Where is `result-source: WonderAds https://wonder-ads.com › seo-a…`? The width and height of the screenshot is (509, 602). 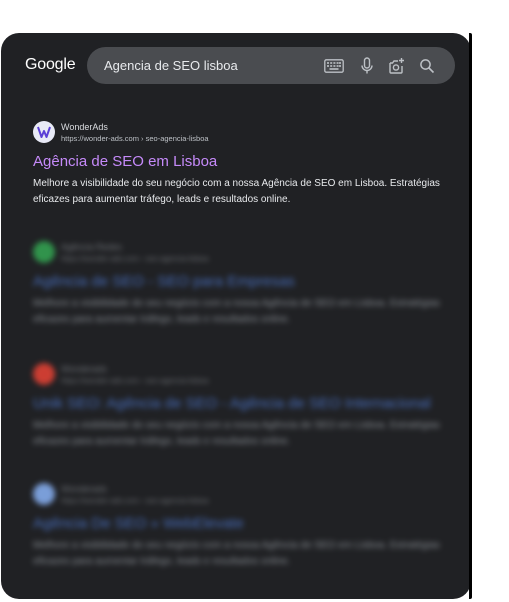
result-source: WonderAds https://wonder-ads.com › seo-a… is located at coordinates (243, 134).